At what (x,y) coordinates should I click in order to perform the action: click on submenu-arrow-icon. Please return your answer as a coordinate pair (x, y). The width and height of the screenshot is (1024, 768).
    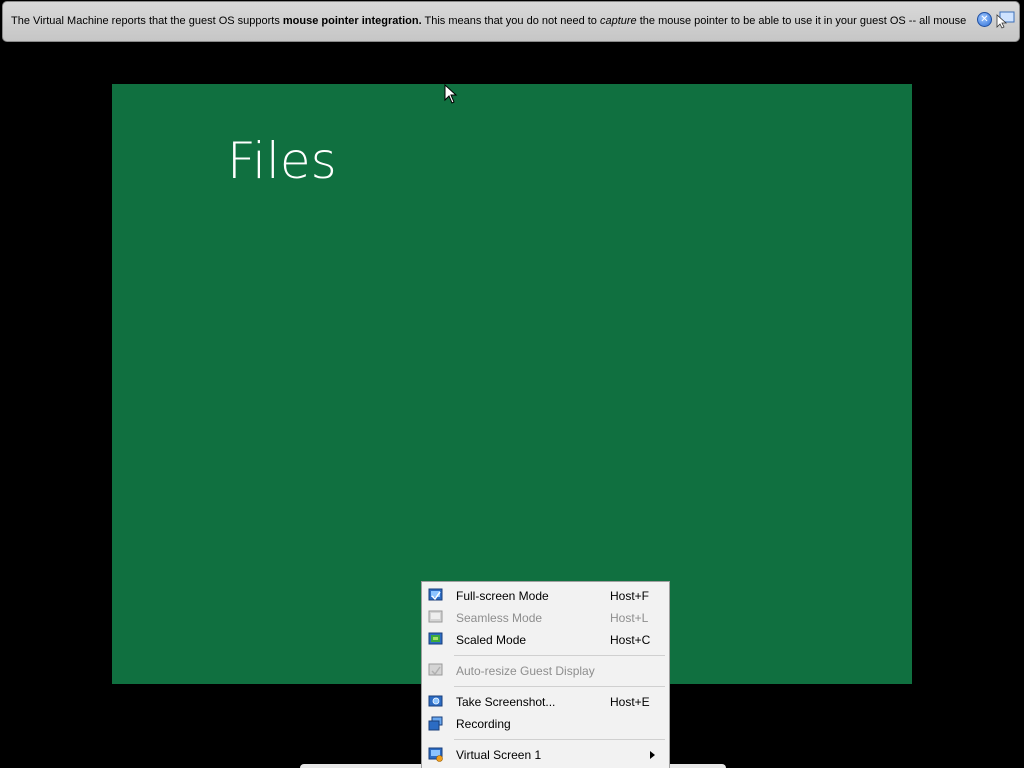
    Looking at the image, I should click on (652, 755).